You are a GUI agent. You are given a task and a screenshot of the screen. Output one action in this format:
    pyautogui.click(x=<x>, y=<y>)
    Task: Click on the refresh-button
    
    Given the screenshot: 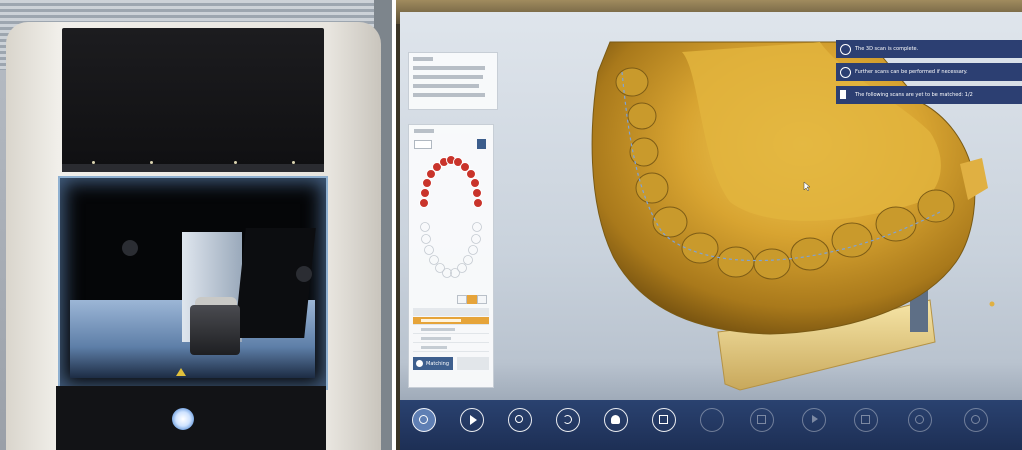 What is the action you would take?
    pyautogui.click(x=920, y=420)
    